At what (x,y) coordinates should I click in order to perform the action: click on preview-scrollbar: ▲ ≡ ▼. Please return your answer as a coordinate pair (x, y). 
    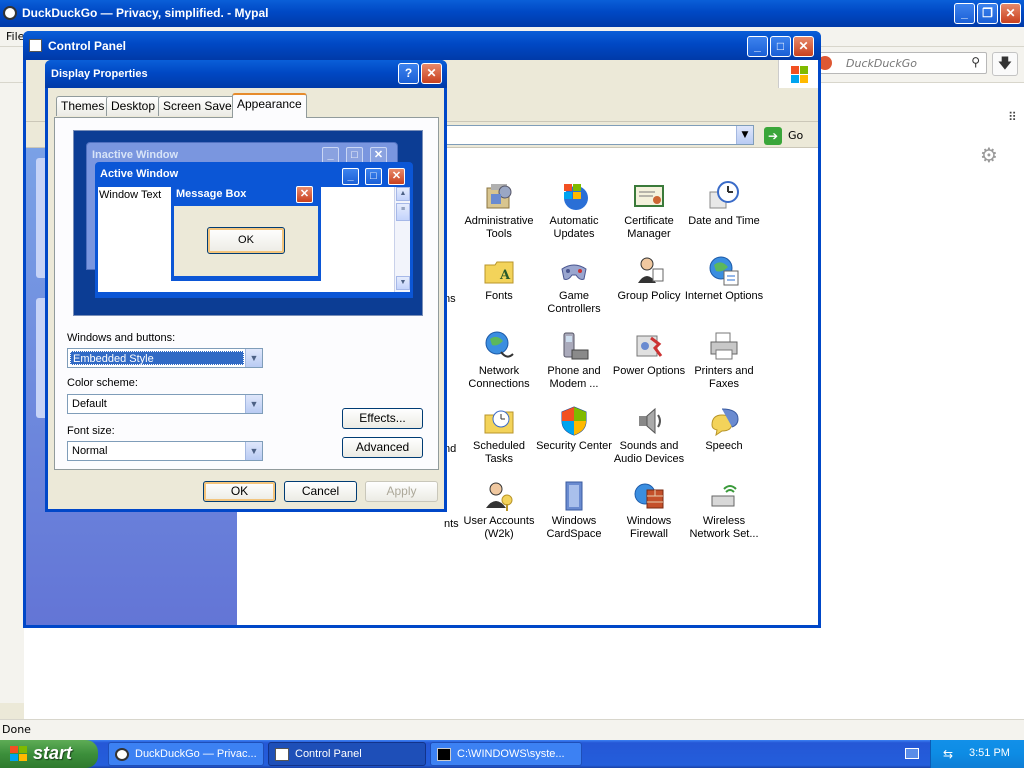
    Looking at the image, I should click on (402, 239).